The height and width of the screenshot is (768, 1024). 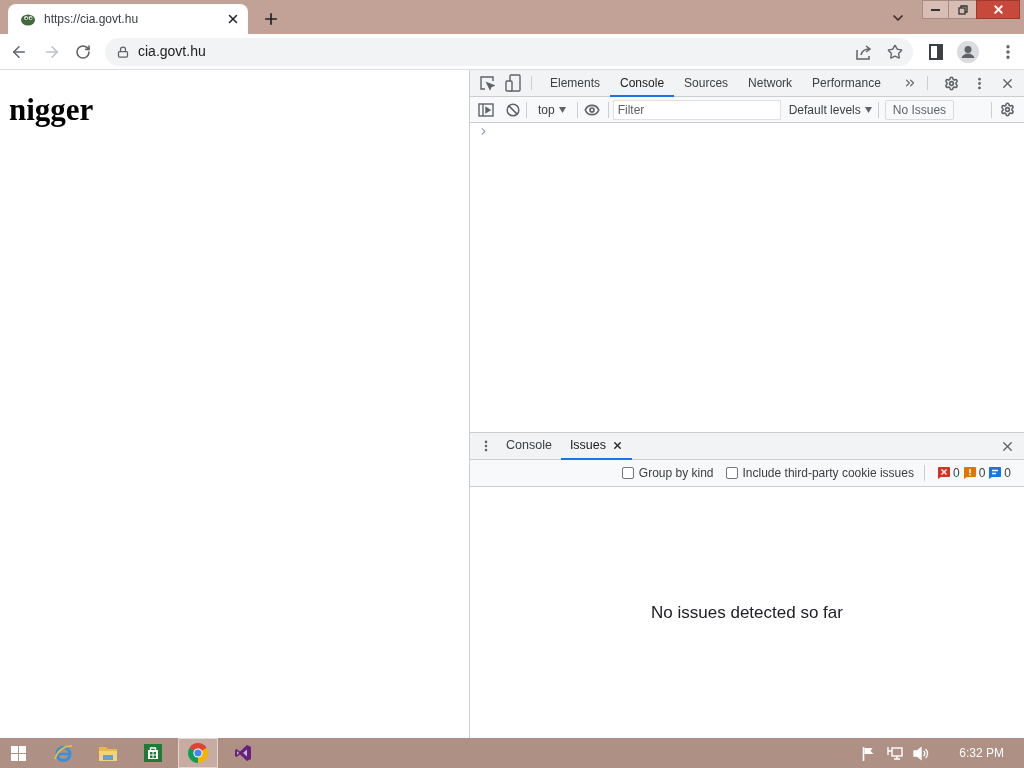 What do you see at coordinates (830, 109) in the screenshot?
I see `log-levels-dropdown: Default levels` at bounding box center [830, 109].